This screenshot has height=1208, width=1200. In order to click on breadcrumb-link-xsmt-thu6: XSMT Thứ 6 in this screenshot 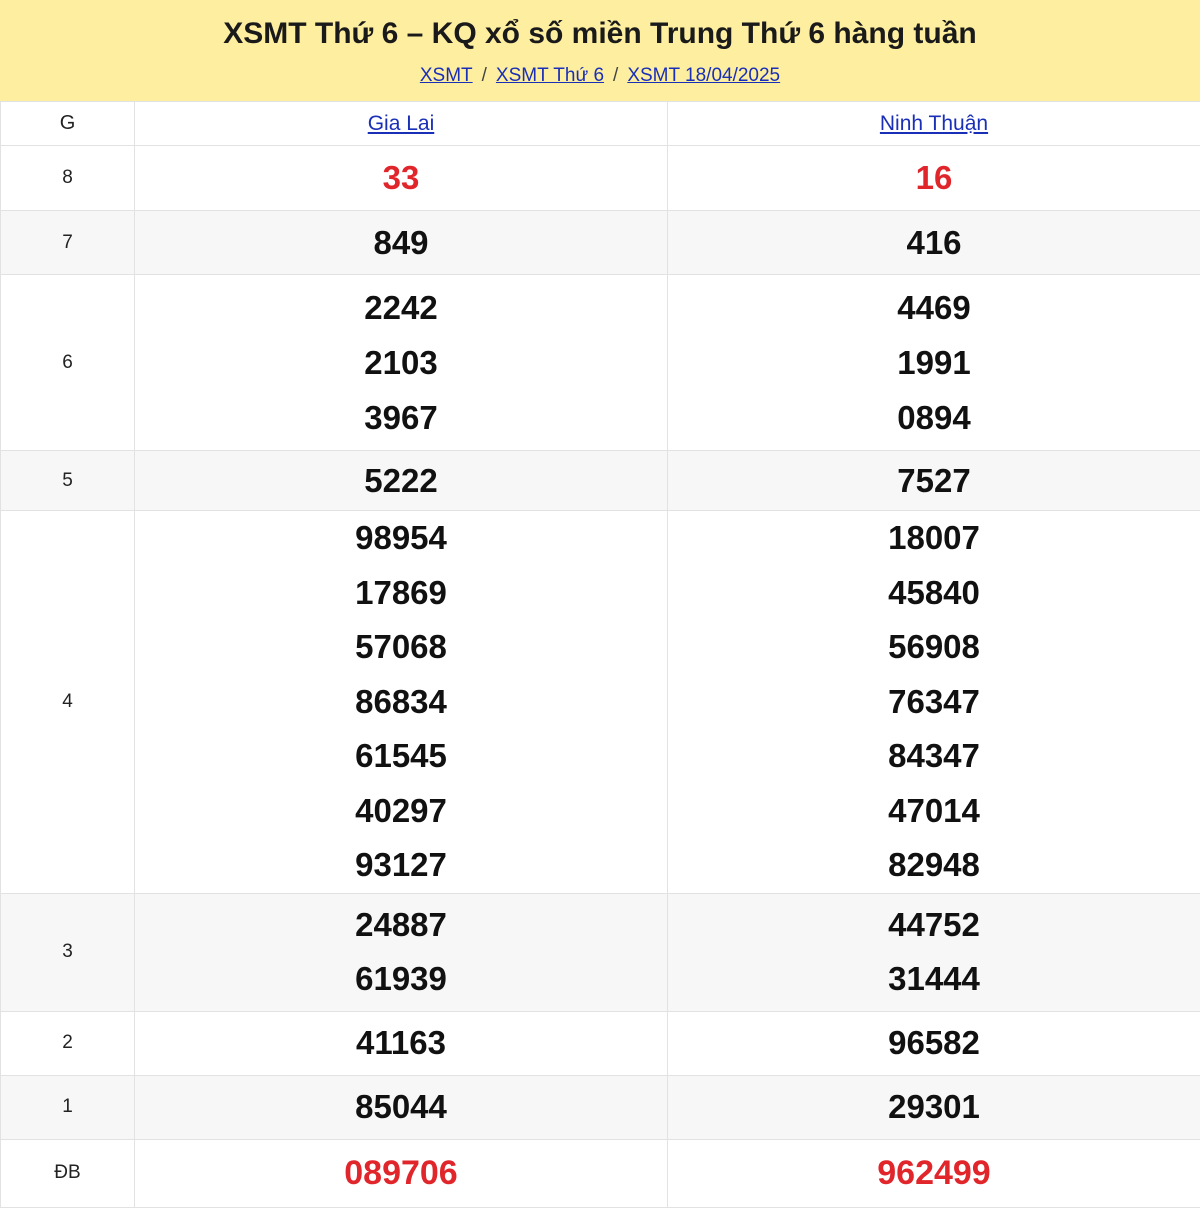, I will do `click(550, 75)`.